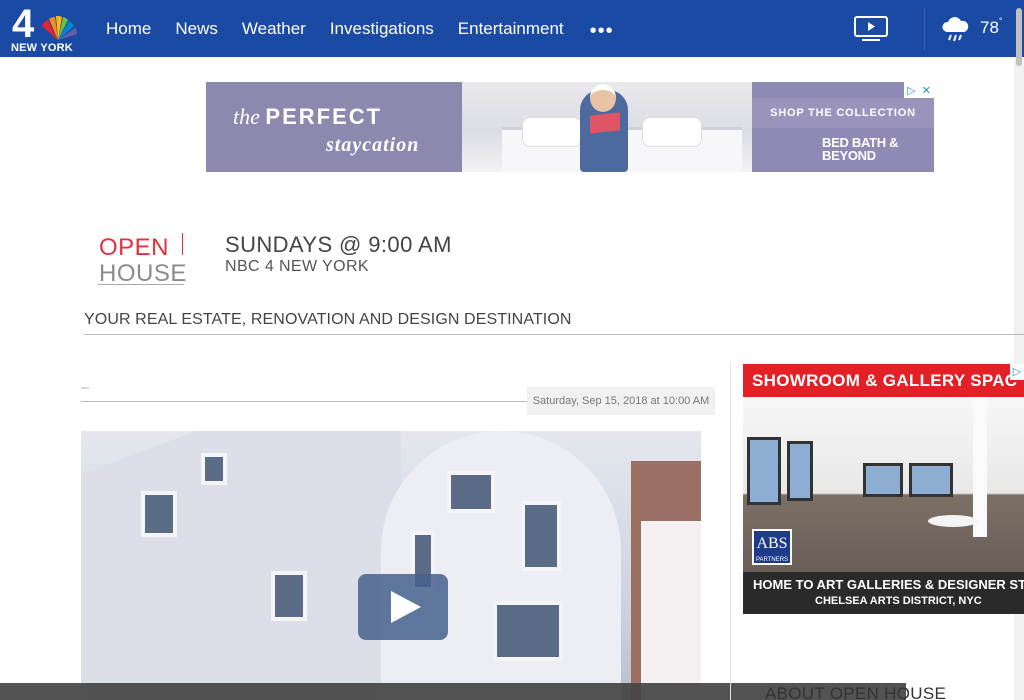 This screenshot has width=1024, height=700. Describe the element at coordinates (406, 607) in the screenshot. I see `play-icon` at that location.